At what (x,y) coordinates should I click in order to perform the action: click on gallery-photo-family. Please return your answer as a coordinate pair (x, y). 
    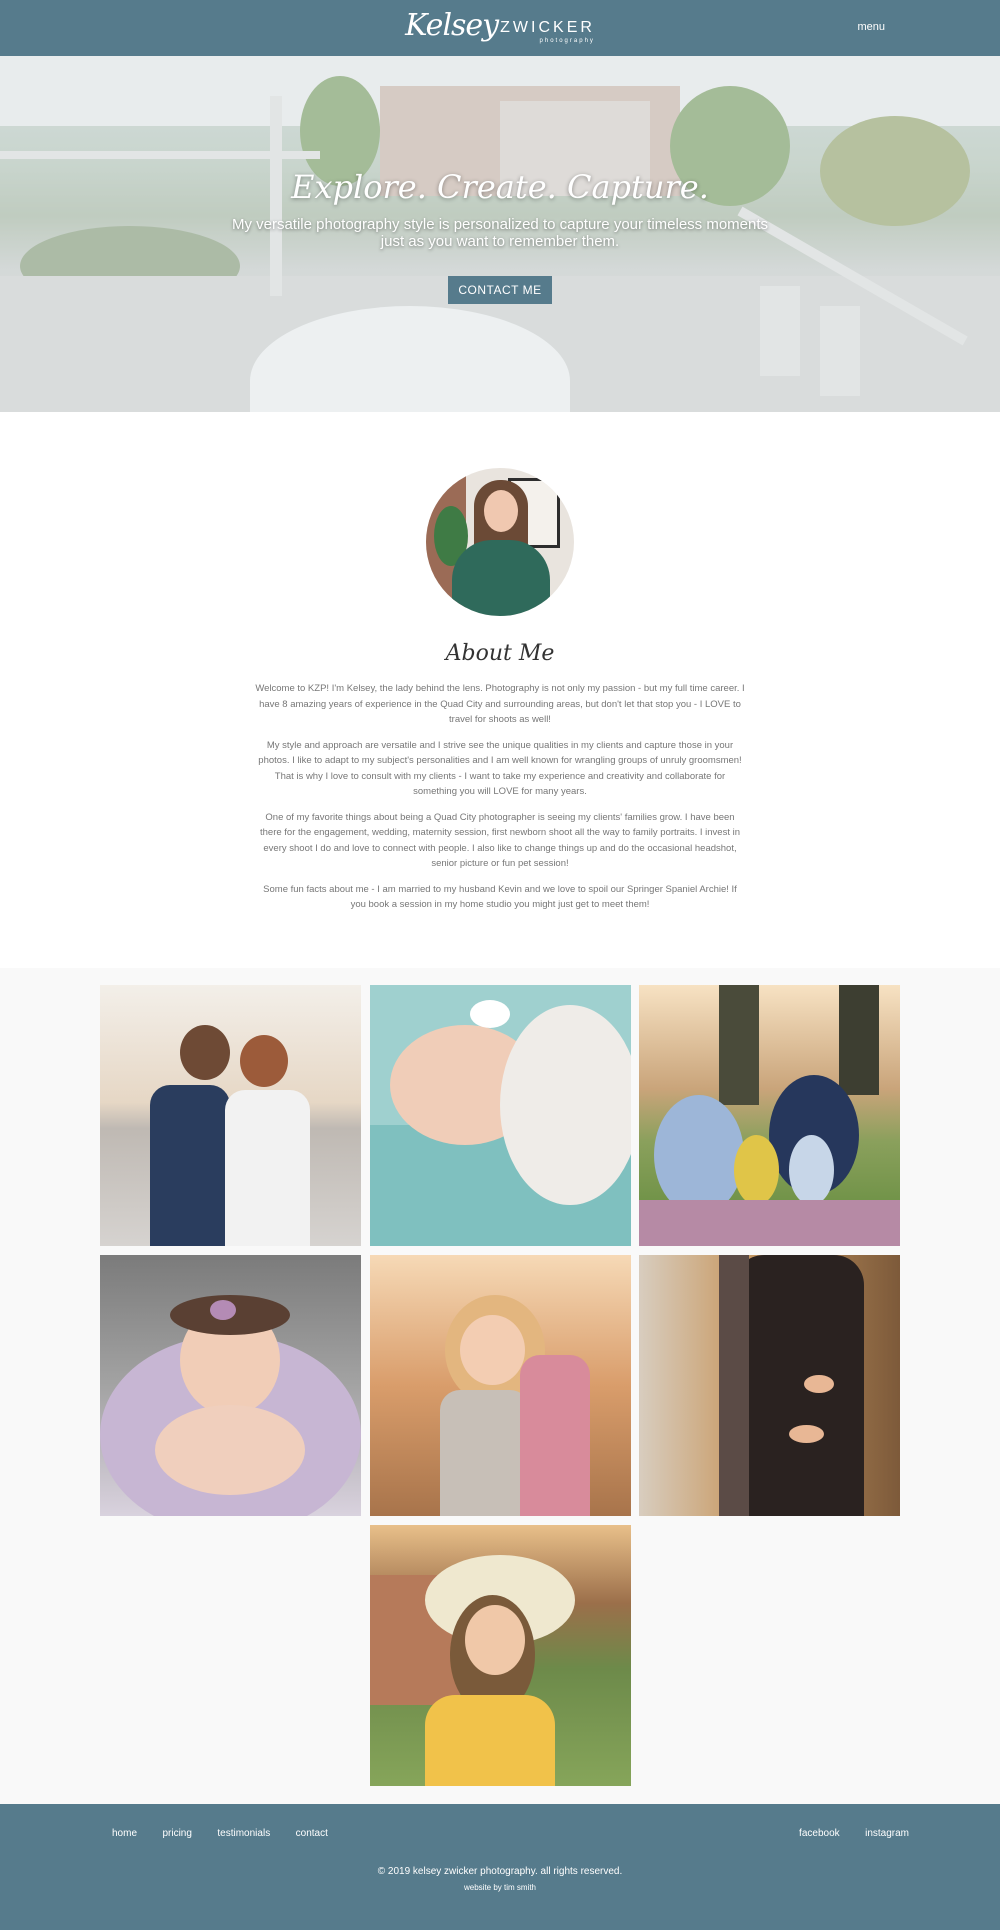
    Looking at the image, I should click on (769, 1115).